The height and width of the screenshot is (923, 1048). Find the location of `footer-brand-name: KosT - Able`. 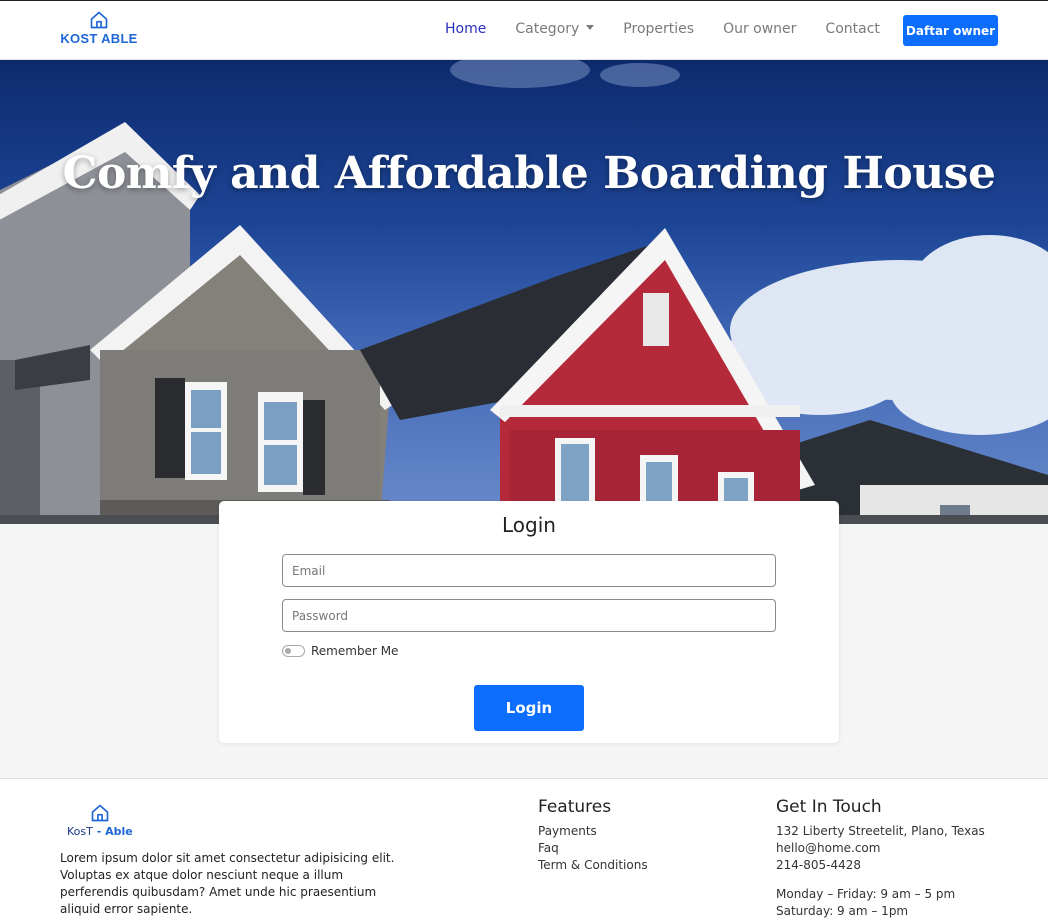

footer-brand-name: KosT - Able is located at coordinates (102, 831).